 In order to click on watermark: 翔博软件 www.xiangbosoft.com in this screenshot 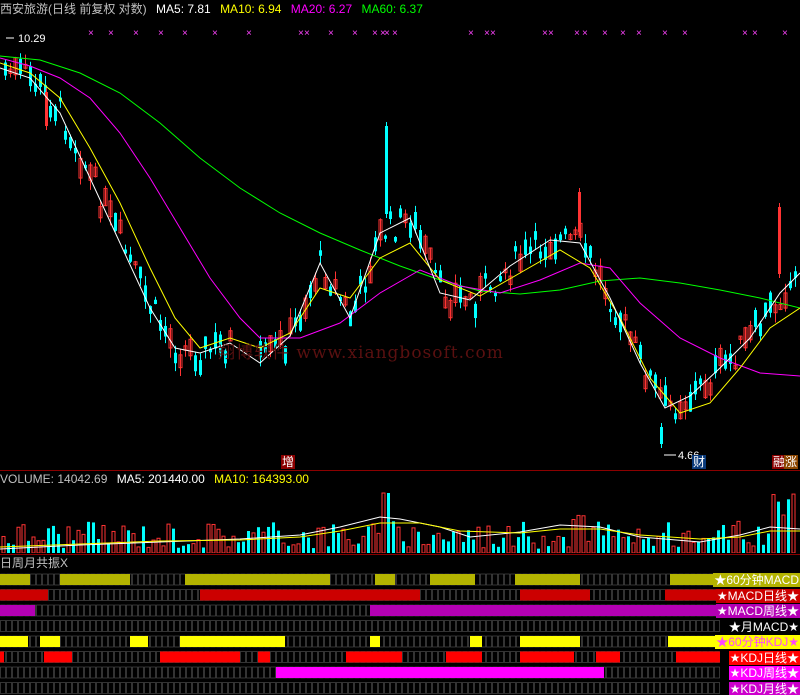, I will do `click(361, 353)`.